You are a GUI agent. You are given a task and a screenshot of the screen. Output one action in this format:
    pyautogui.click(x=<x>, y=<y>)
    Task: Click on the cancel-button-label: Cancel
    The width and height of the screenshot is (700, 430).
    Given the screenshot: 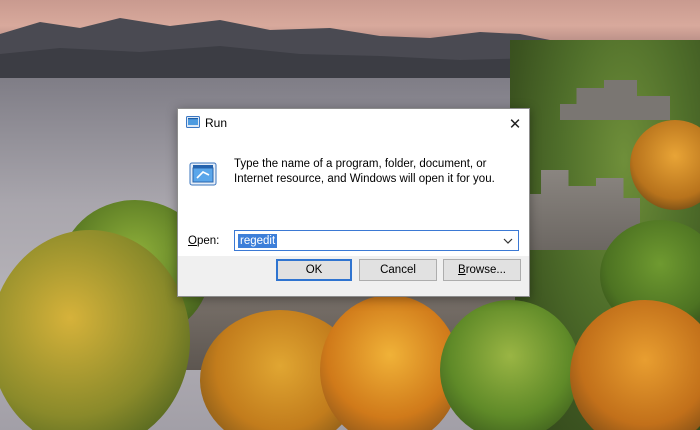 What is the action you would take?
    pyautogui.click(x=398, y=270)
    